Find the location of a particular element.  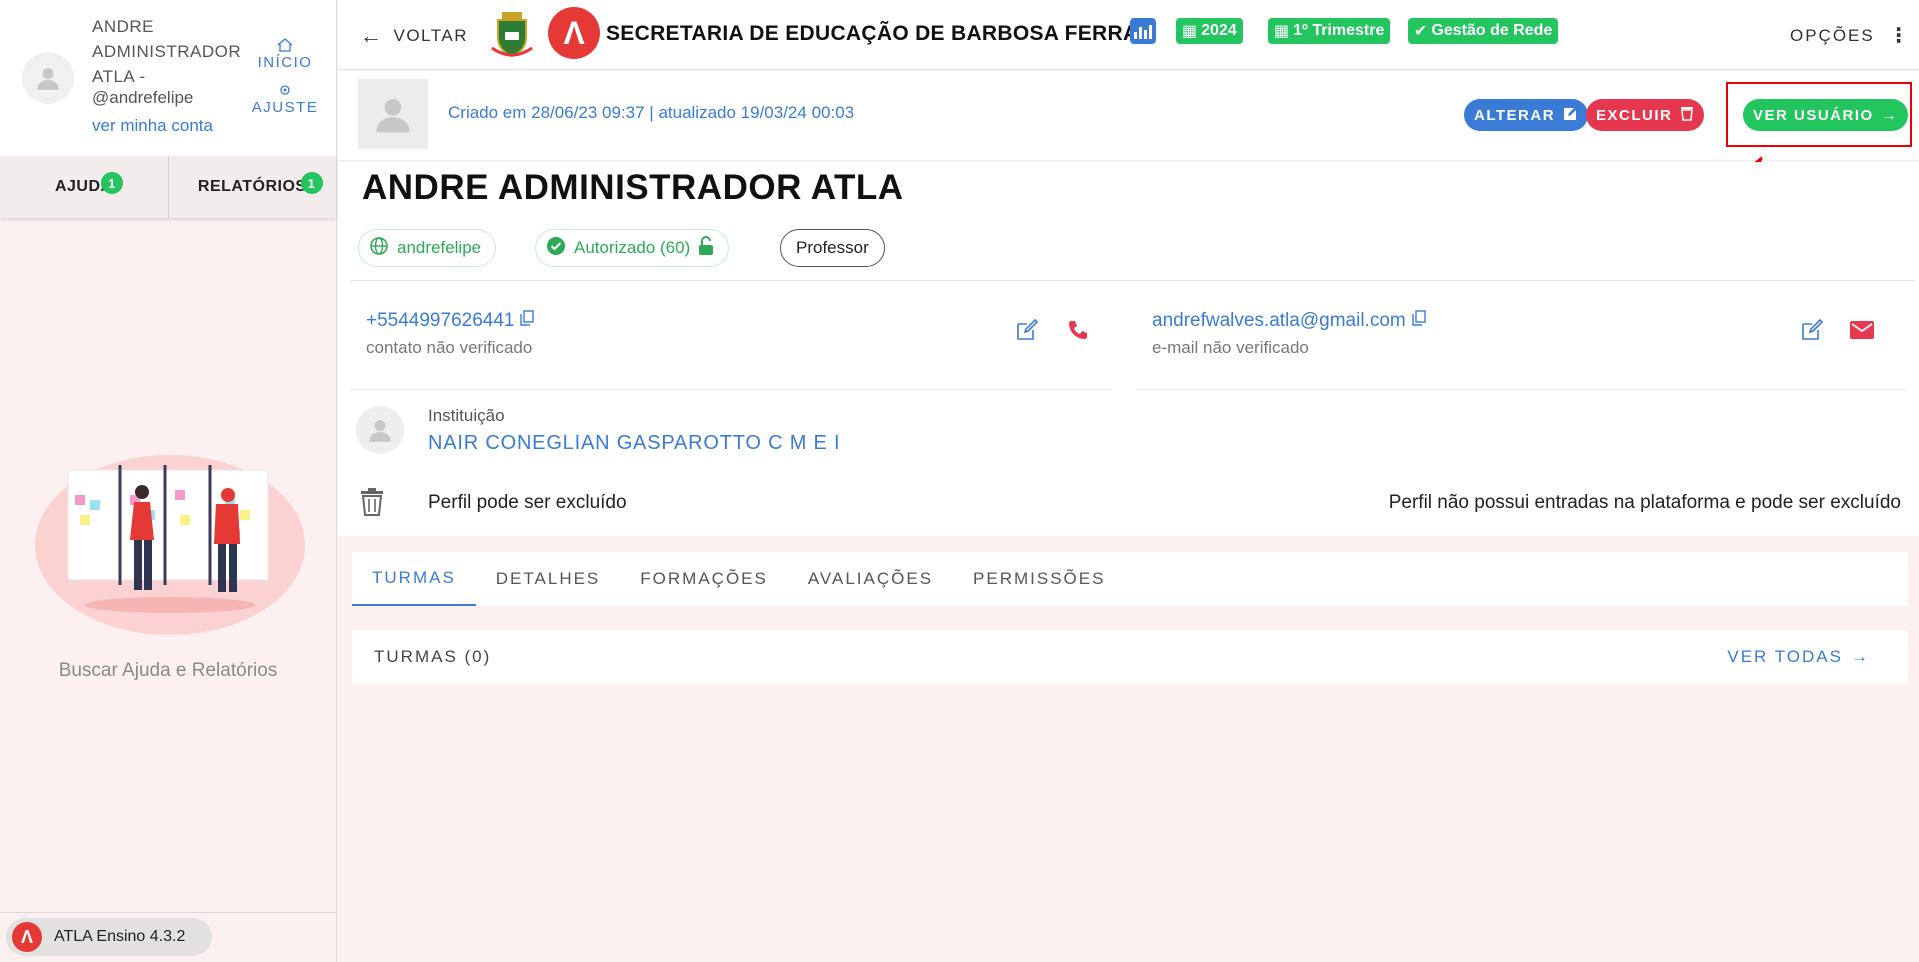

settings-link-label: AJUSTE is located at coordinates (285, 107).